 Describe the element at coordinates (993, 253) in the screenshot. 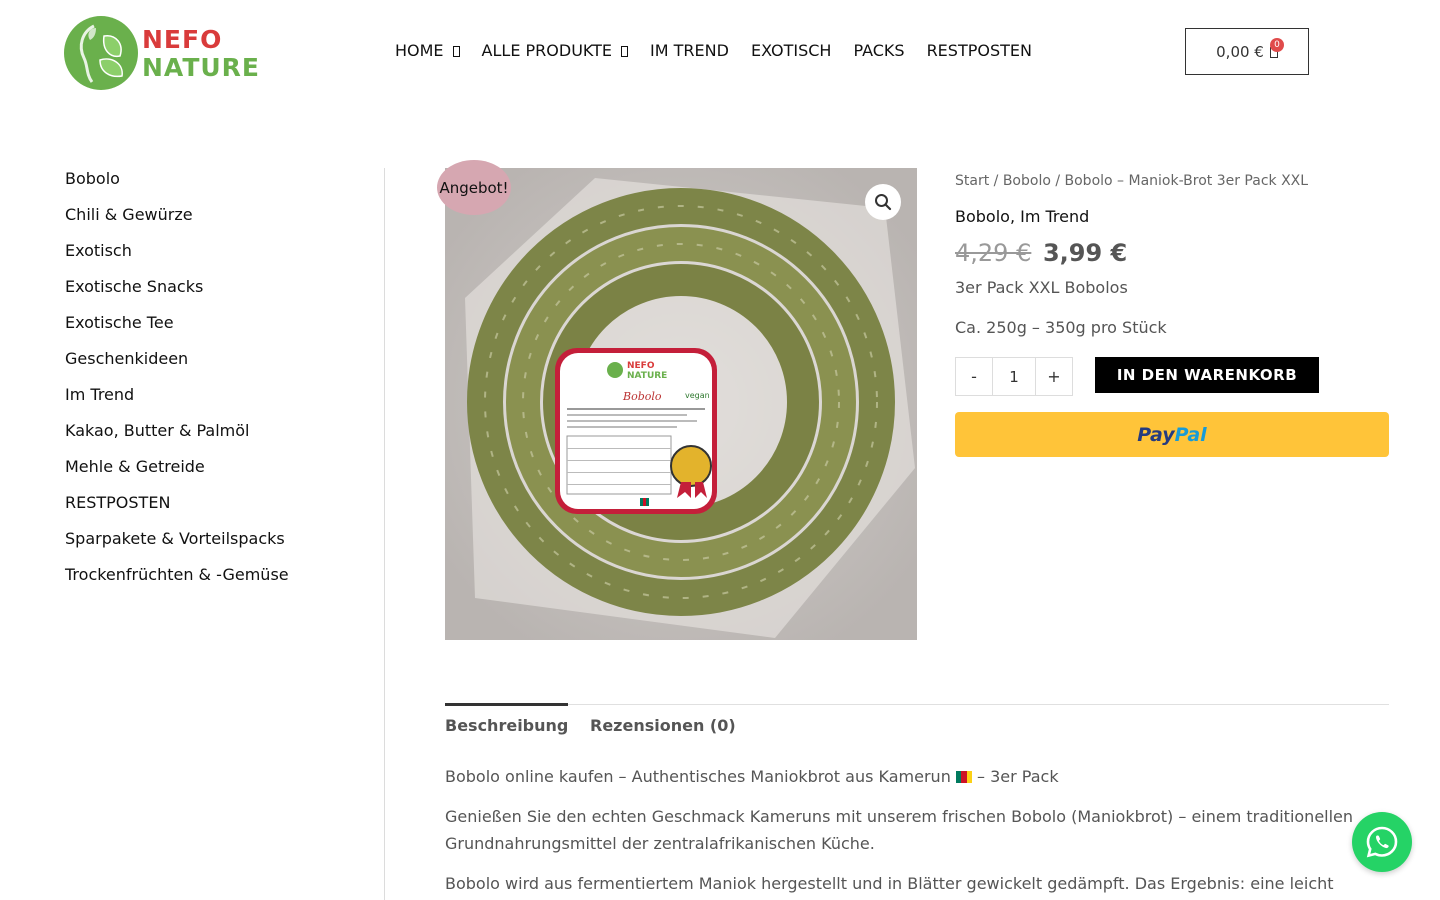

I see `old-price: 4,29 €` at that location.